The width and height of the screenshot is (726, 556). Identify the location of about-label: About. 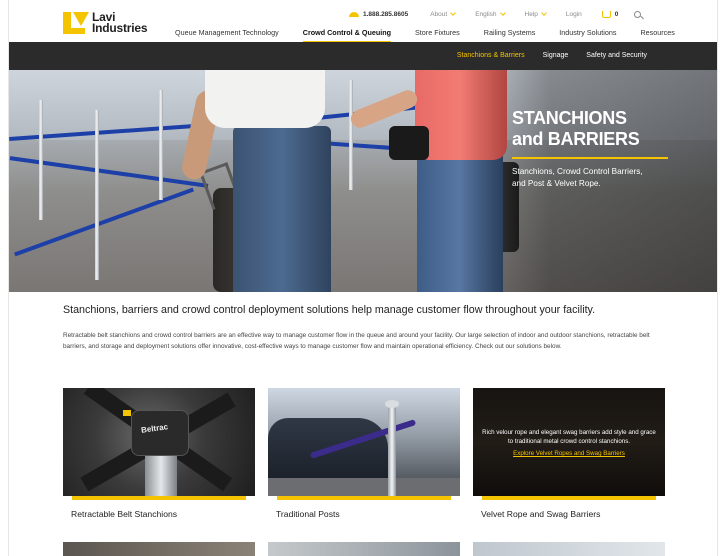
(439, 14).